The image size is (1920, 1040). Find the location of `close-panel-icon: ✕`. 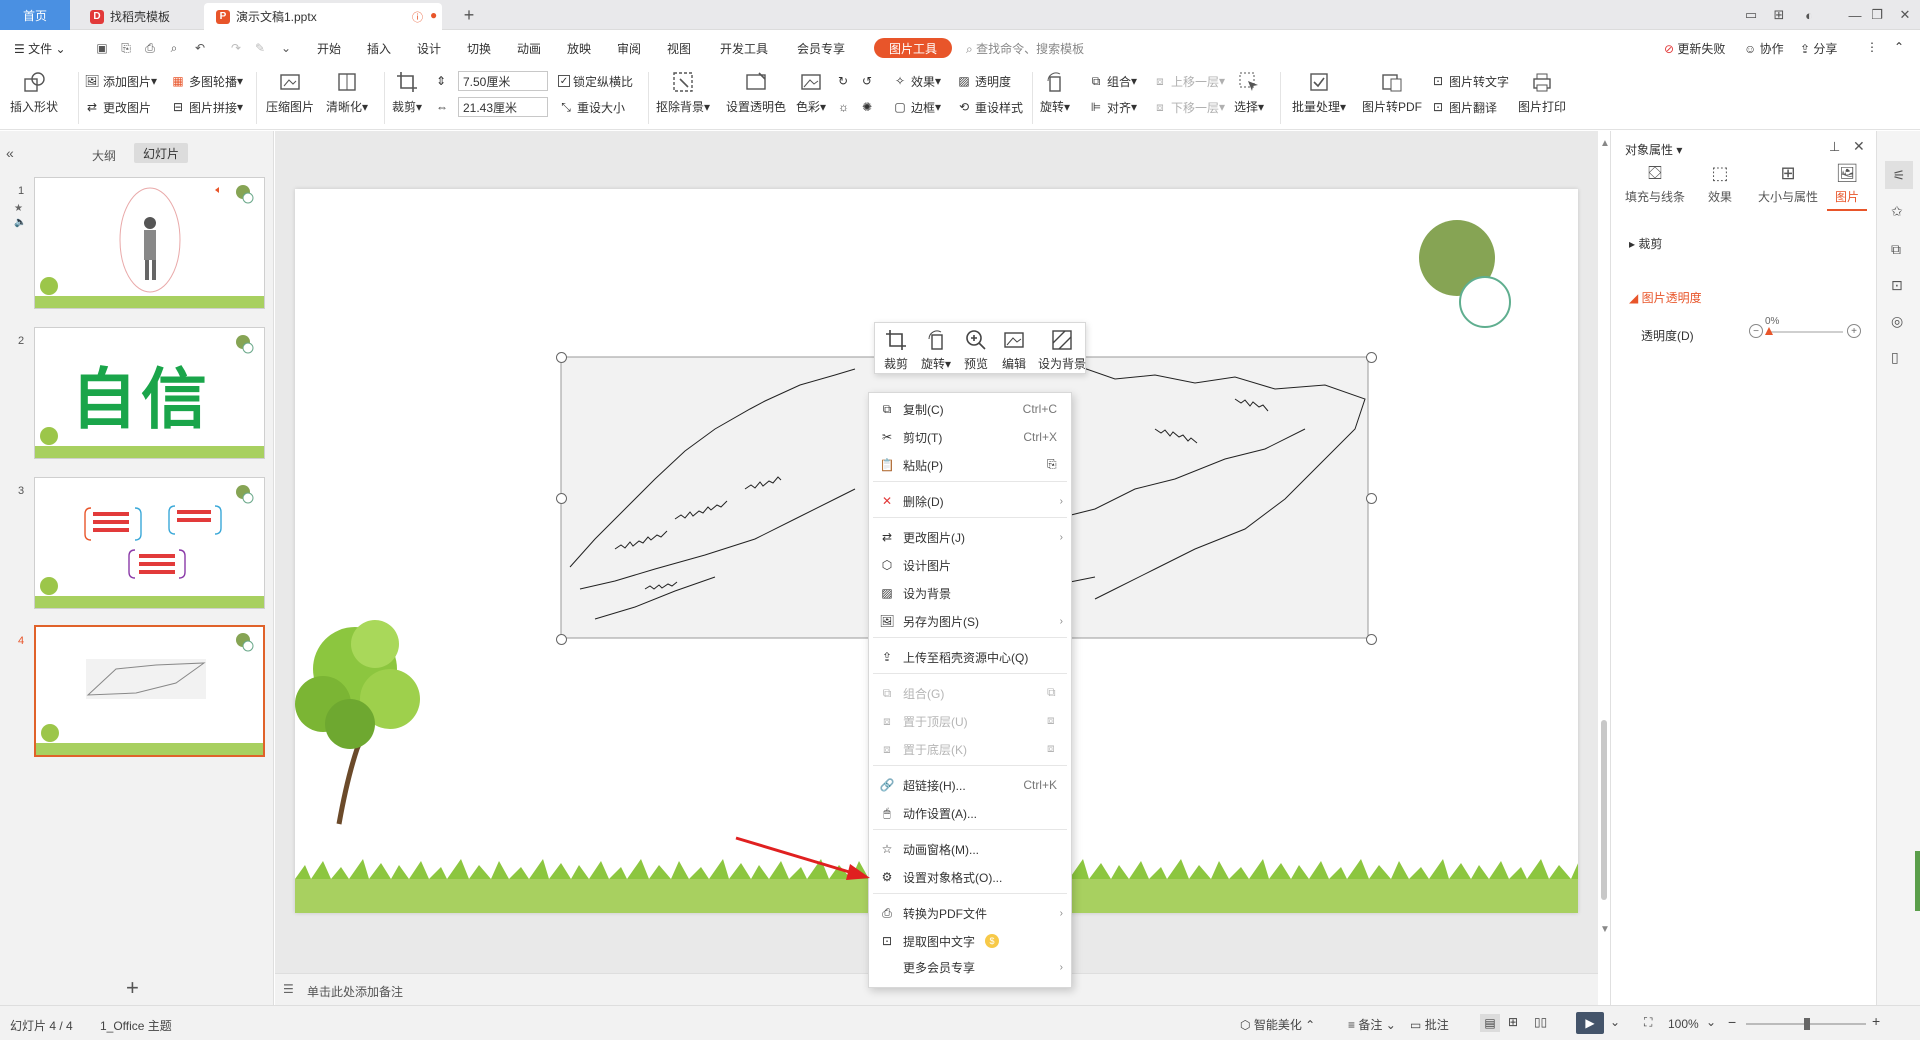

close-panel-icon: ✕ is located at coordinates (1859, 146).